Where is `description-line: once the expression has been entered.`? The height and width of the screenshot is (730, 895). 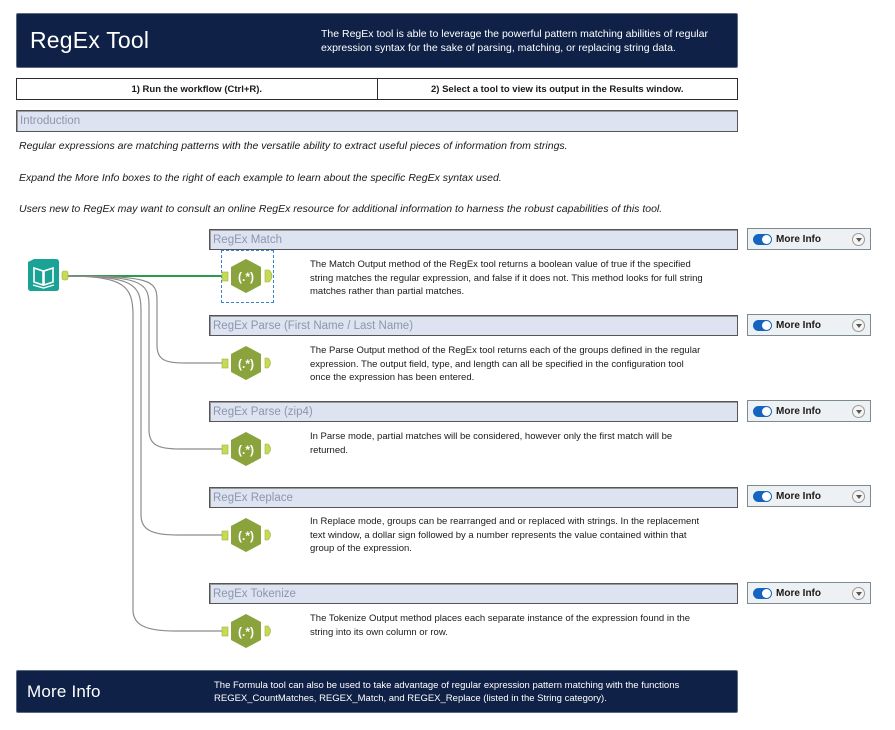
description-line: once the expression has been entered. is located at coordinates (392, 377).